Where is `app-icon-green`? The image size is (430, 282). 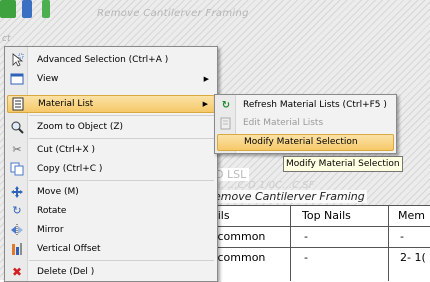 app-icon-green is located at coordinates (8, 9).